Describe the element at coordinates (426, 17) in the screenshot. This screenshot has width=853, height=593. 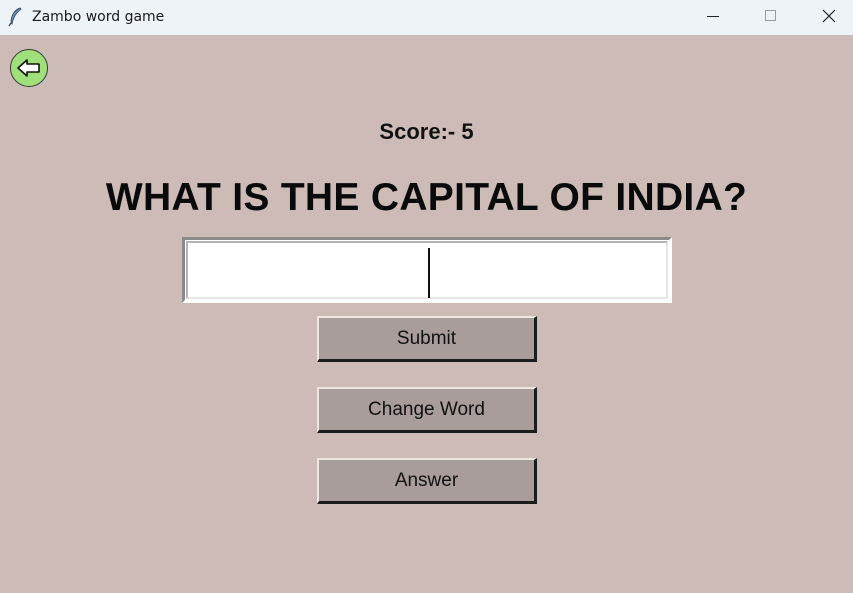
I see `title-bar: Zambo word game` at that location.